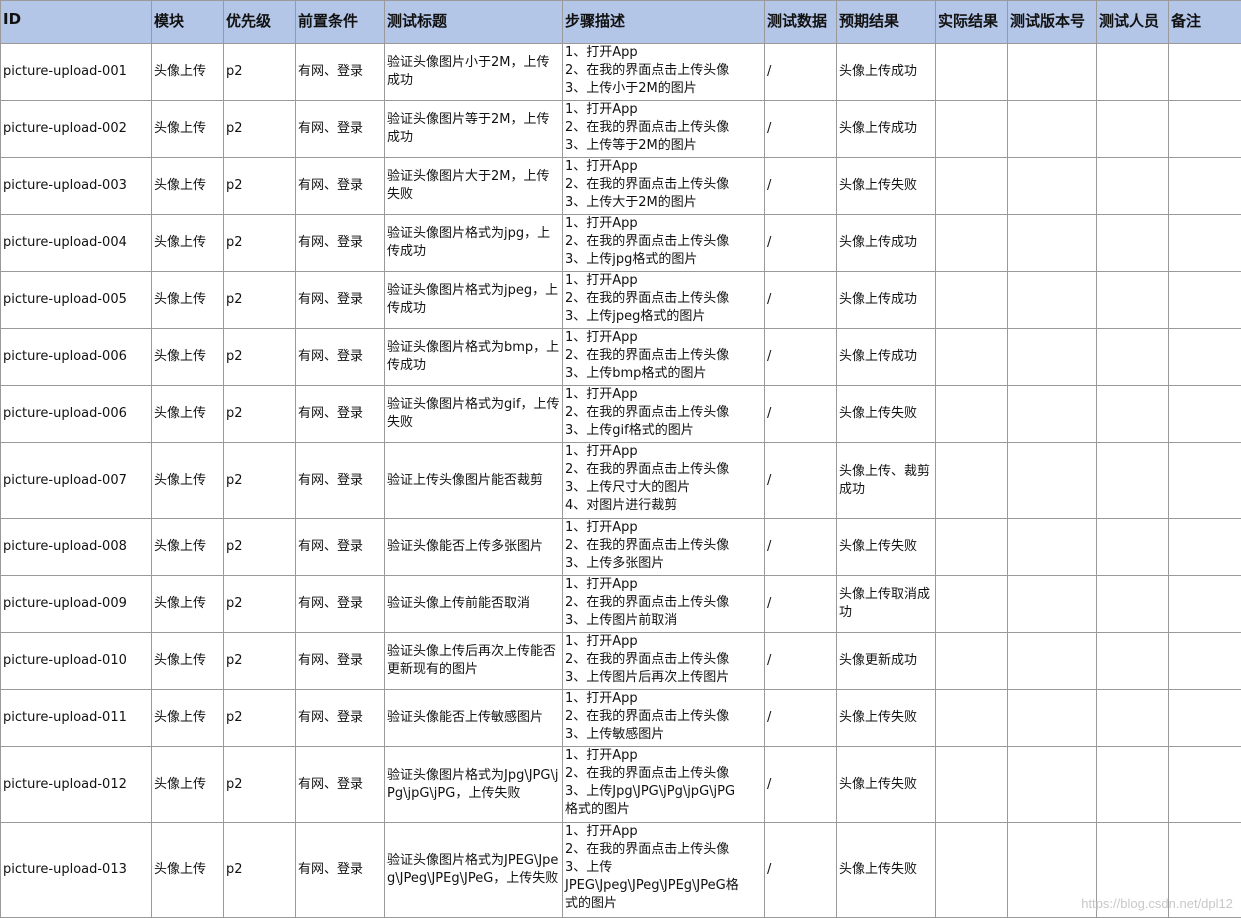  Describe the element at coordinates (474, 870) in the screenshot. I see `cell-title: 验证头像图片格式为JPEG\Jpeg\JPeg\JPEg\JPeG，上传失败` at that location.